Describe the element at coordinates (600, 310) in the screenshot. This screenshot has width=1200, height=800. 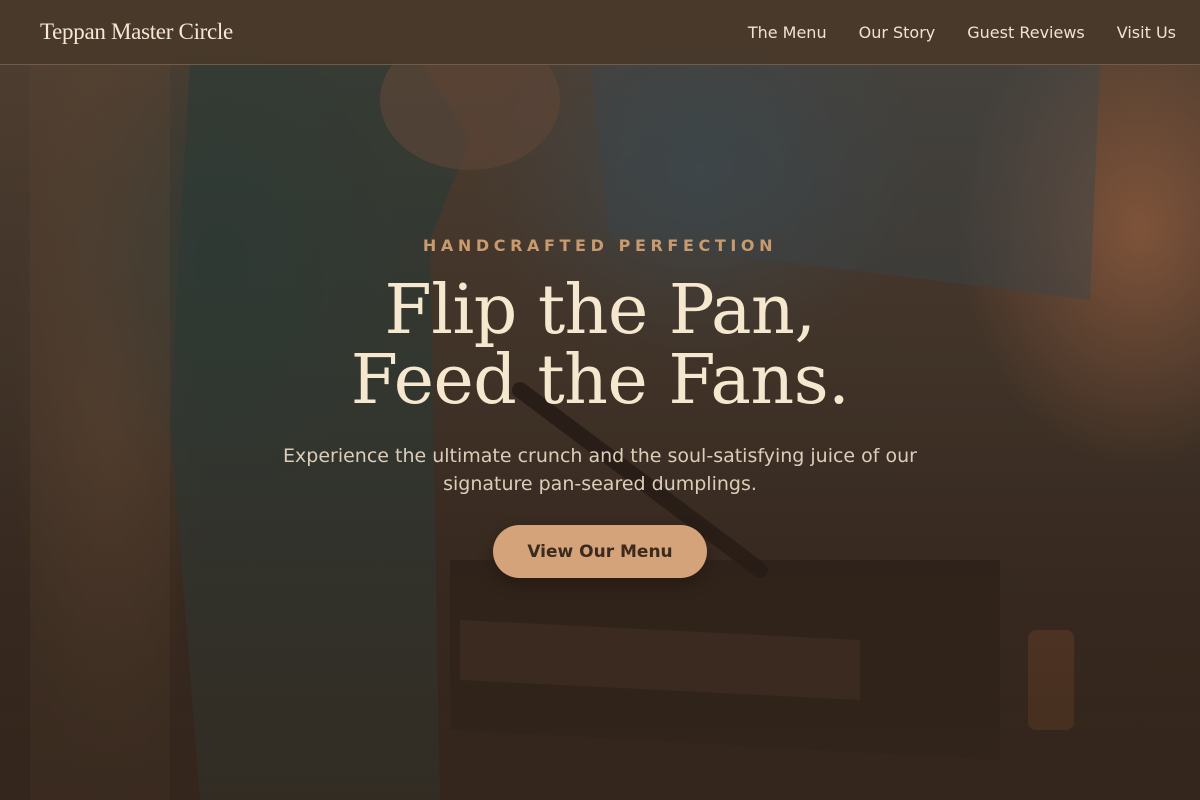
I see `hero-headline-line-1: Flip the Pan,` at that location.